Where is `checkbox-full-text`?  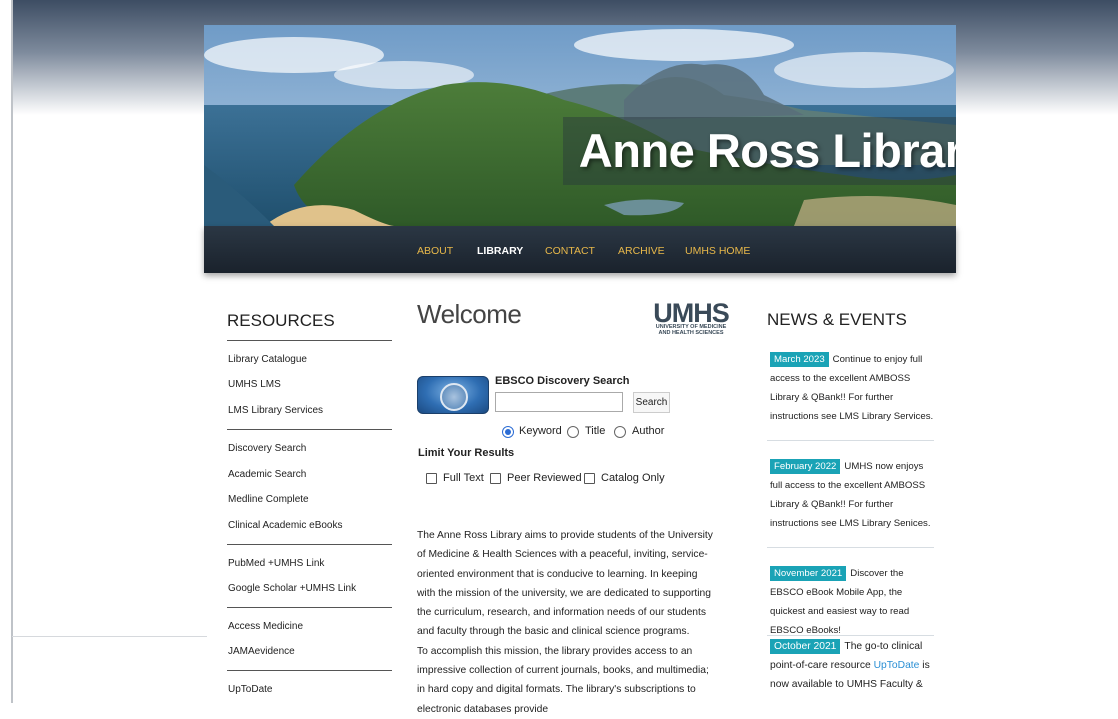 checkbox-full-text is located at coordinates (431, 478).